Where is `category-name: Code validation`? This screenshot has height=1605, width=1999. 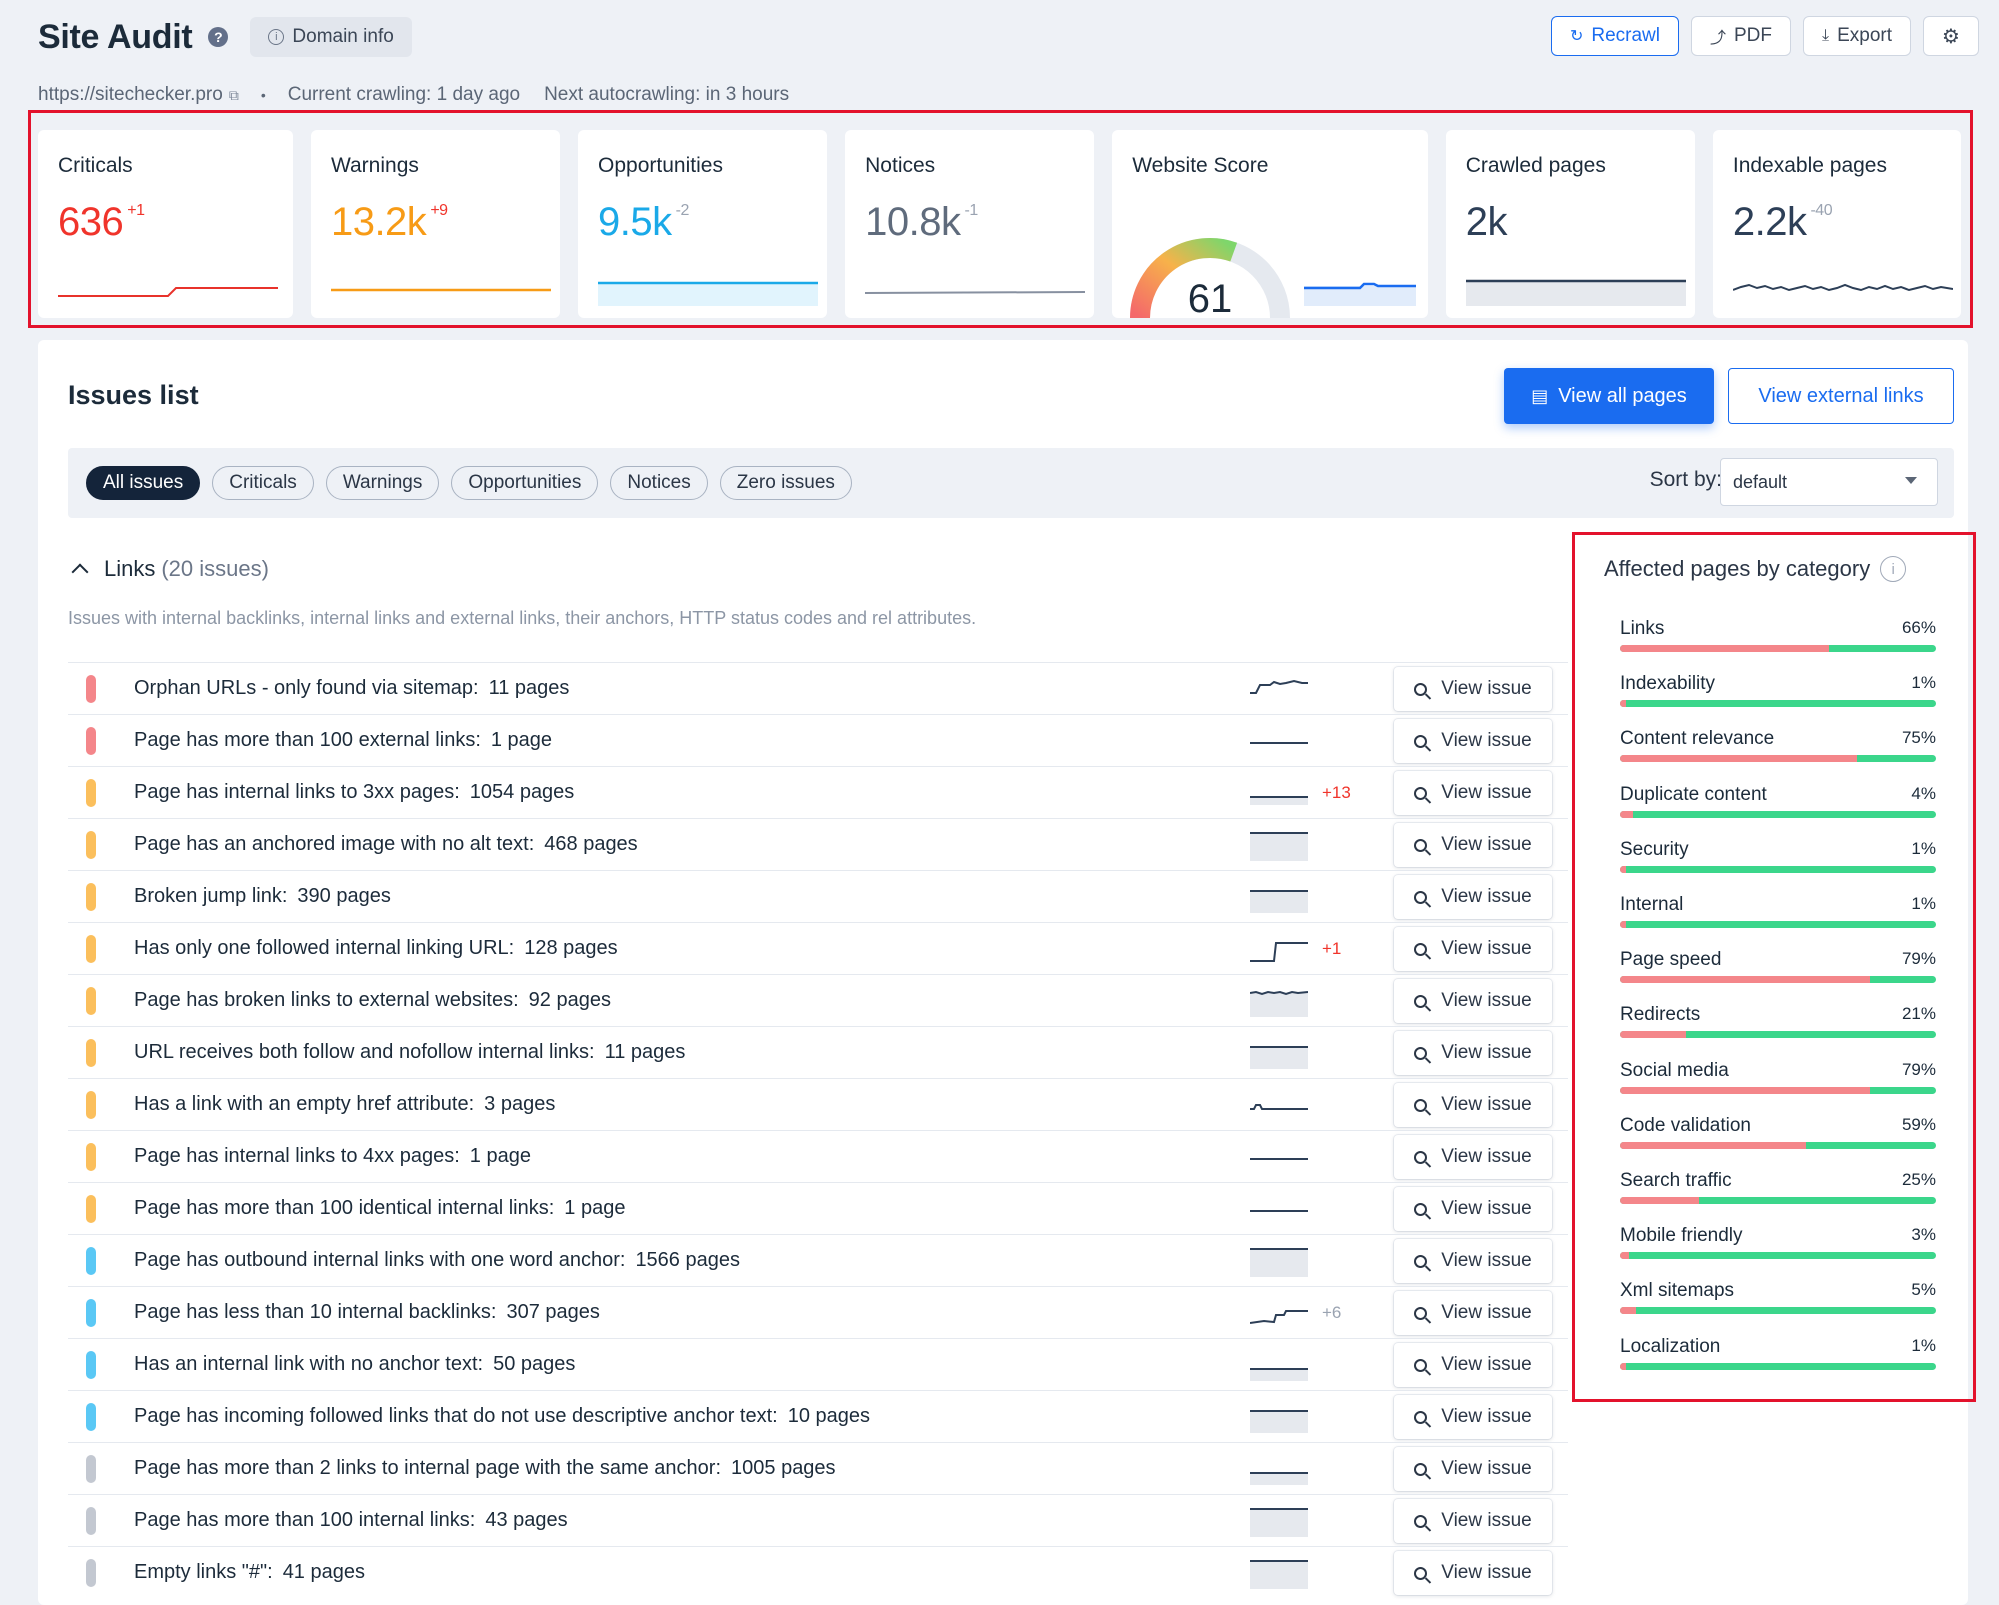
category-name: Code validation is located at coordinates (1685, 1125).